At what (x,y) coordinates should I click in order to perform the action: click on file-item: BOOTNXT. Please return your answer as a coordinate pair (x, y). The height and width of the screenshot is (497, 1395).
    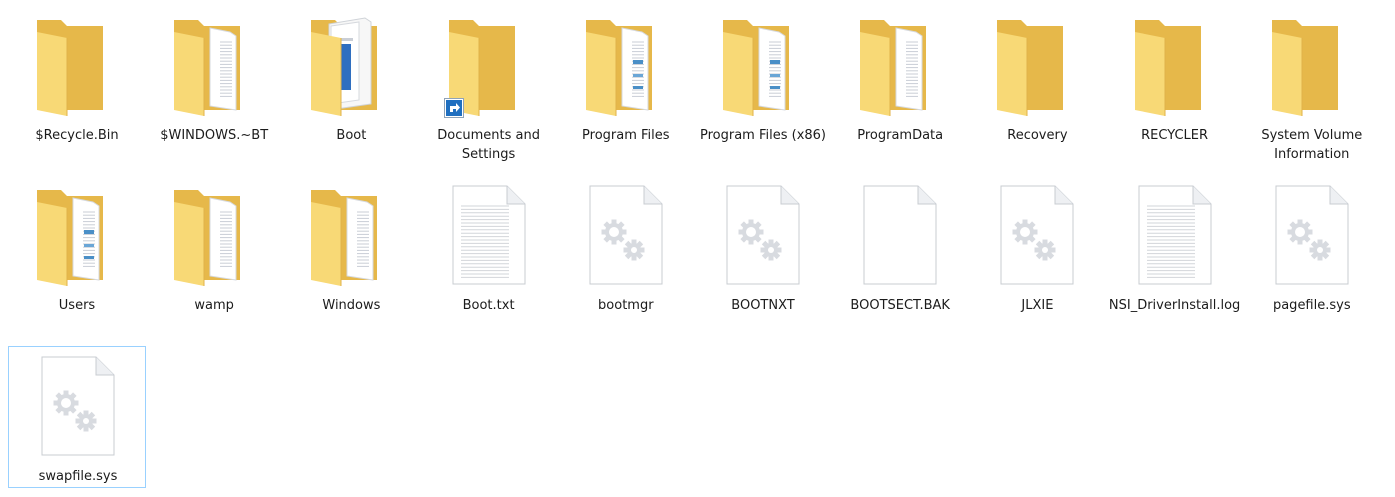
    Looking at the image, I should click on (763, 247).